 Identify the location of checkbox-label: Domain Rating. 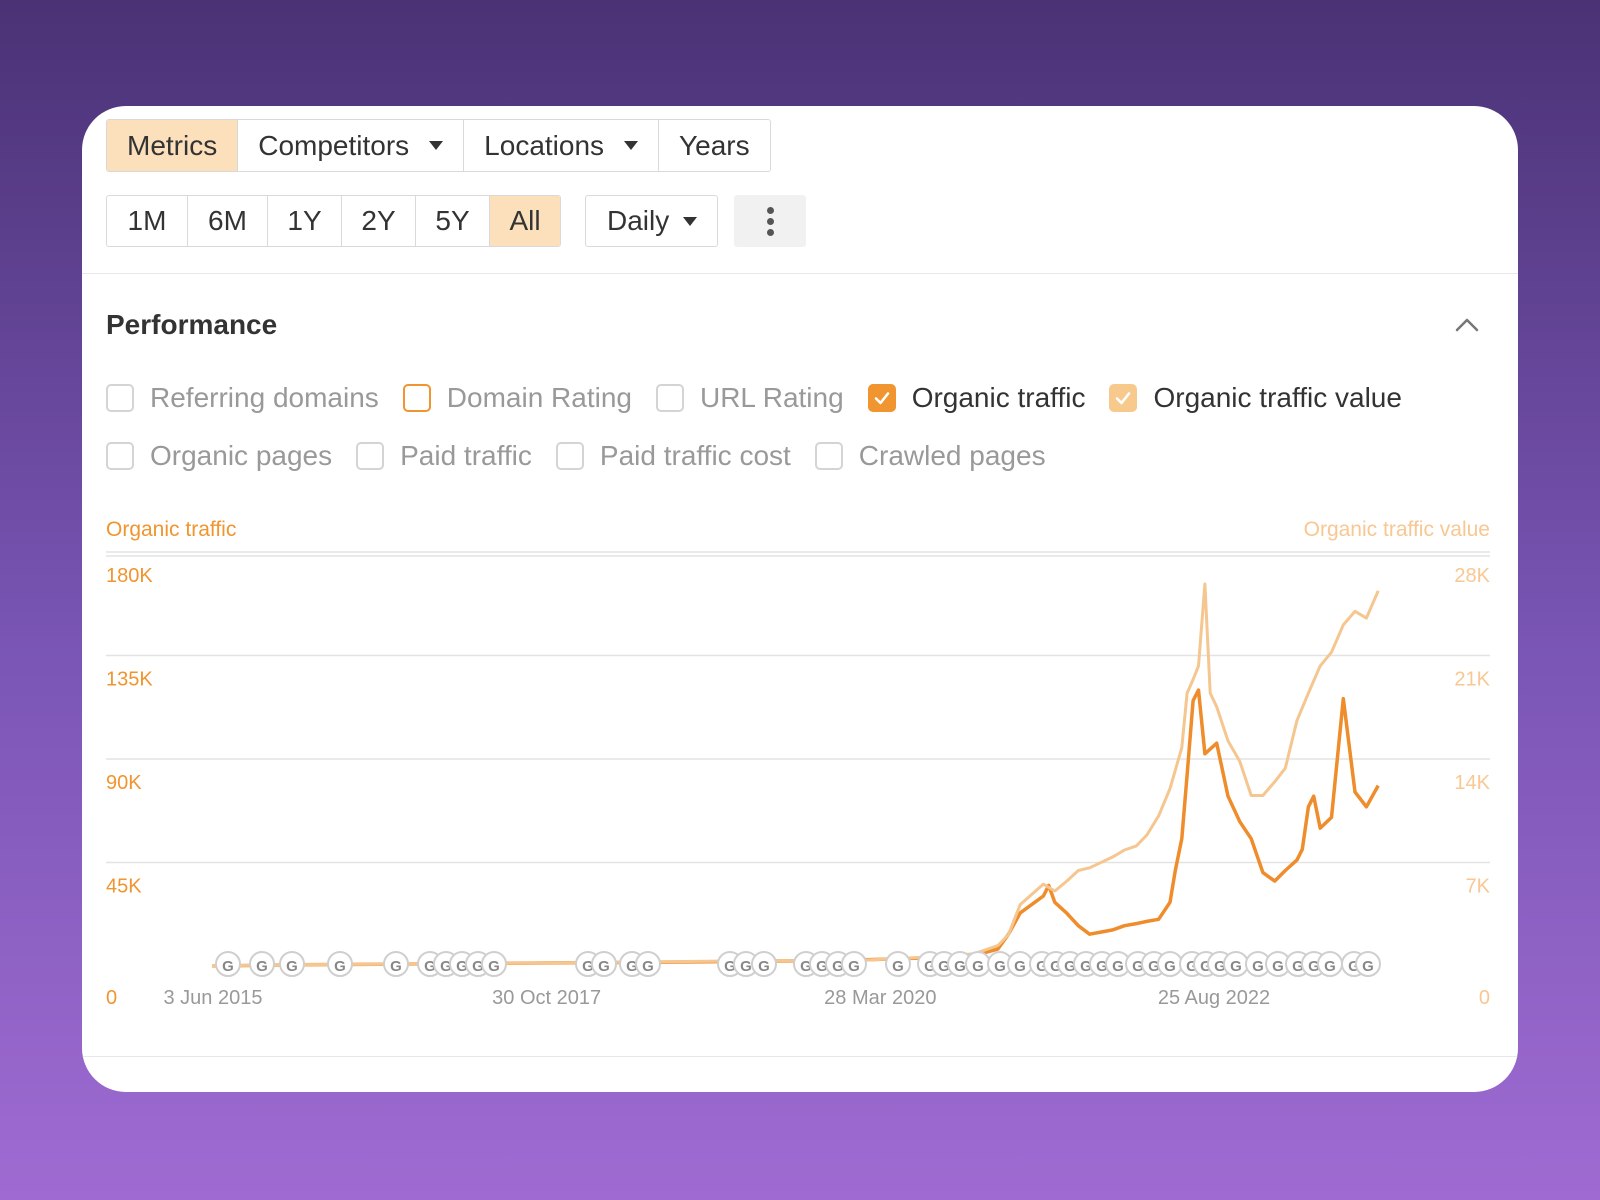
(539, 397).